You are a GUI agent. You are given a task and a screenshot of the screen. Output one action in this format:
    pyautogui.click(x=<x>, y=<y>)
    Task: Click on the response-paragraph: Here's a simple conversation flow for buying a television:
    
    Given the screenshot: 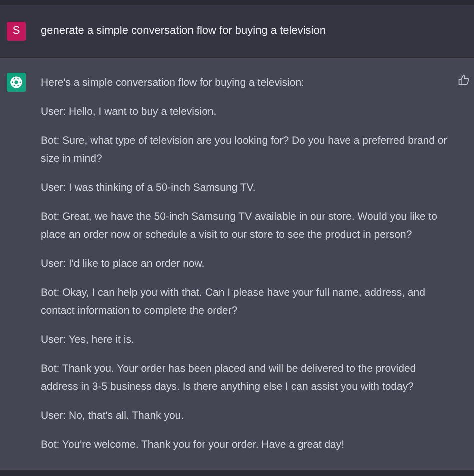 What is the action you would take?
    pyautogui.click(x=173, y=83)
    